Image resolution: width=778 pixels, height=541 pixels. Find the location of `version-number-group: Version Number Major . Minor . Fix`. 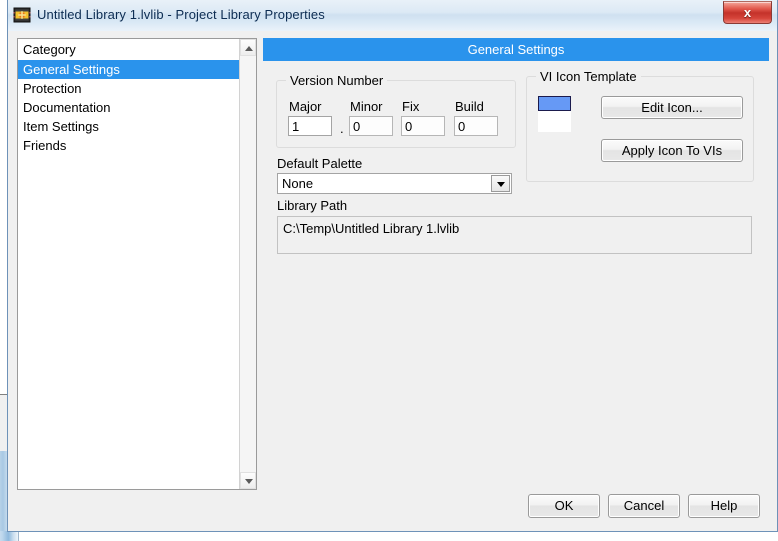

version-number-group: Version Number Major . Minor . Fix is located at coordinates (396, 110).